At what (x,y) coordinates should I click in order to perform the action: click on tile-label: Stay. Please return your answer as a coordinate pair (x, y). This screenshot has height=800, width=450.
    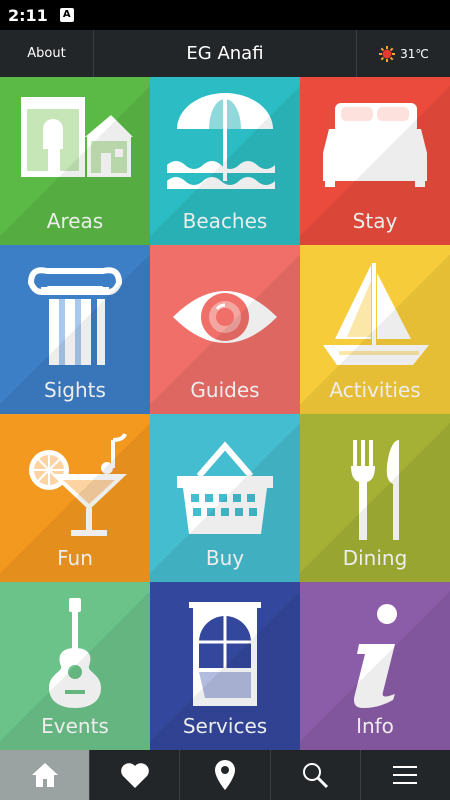
    Looking at the image, I should click on (375, 221).